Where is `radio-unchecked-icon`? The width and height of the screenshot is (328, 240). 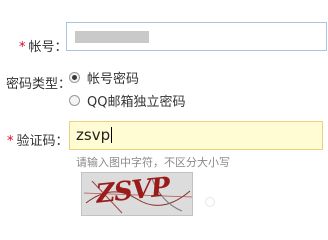 radio-unchecked-icon is located at coordinates (74, 100).